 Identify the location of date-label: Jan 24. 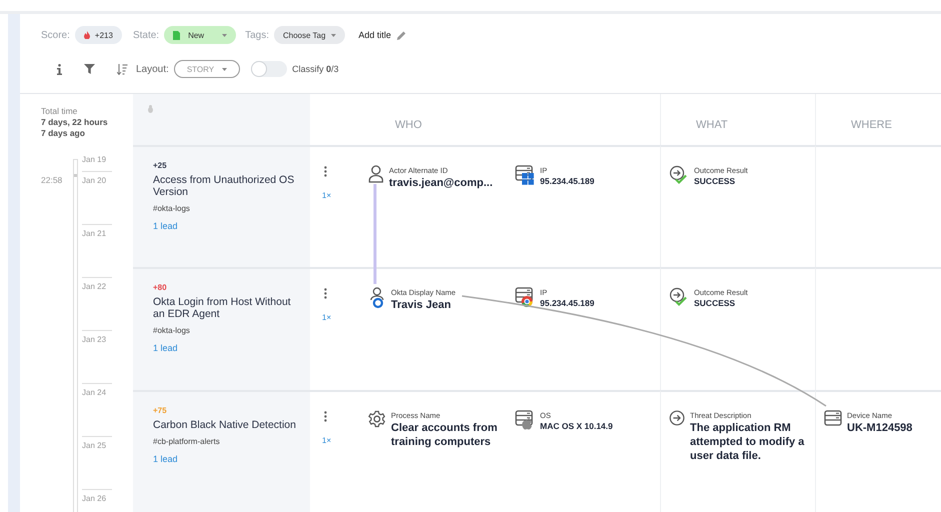
(97, 409).